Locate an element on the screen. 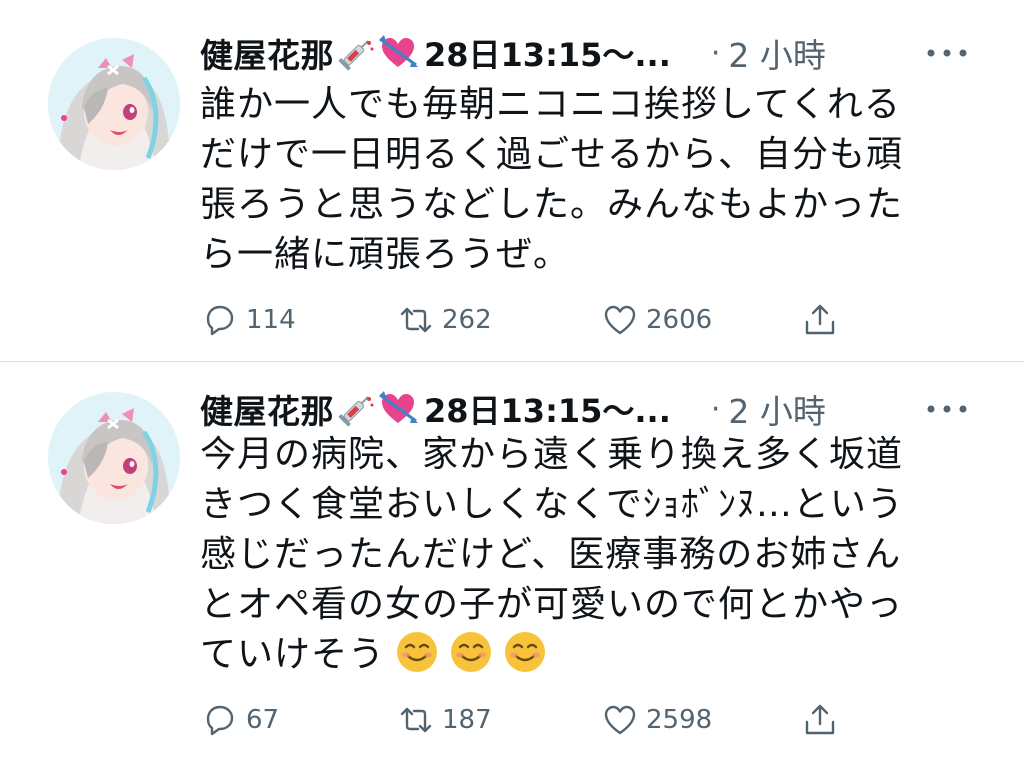 This screenshot has height=761, width=1024. retweet-button: 187 is located at coordinates (445, 720).